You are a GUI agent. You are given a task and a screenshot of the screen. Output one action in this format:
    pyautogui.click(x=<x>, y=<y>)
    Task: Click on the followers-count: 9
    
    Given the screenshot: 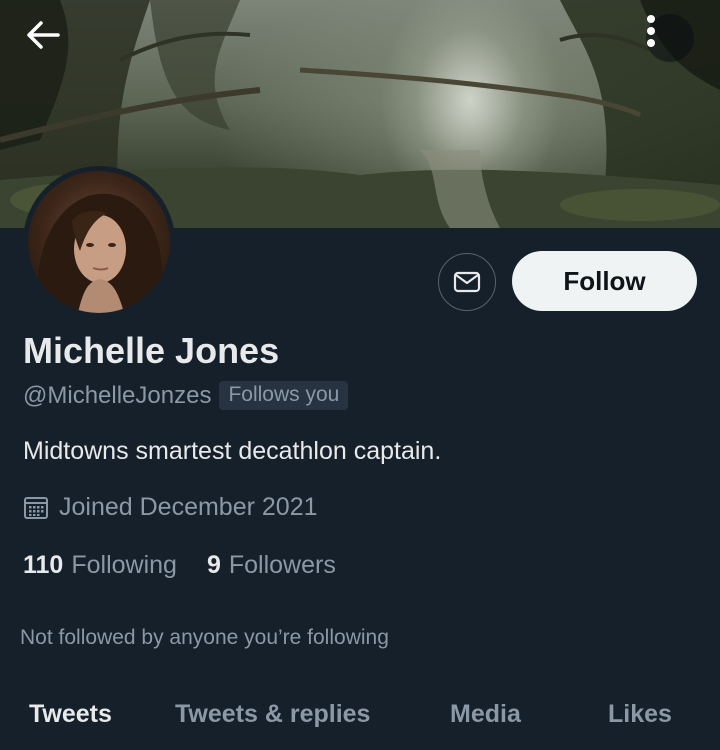 What is the action you would take?
    pyautogui.click(x=213, y=565)
    